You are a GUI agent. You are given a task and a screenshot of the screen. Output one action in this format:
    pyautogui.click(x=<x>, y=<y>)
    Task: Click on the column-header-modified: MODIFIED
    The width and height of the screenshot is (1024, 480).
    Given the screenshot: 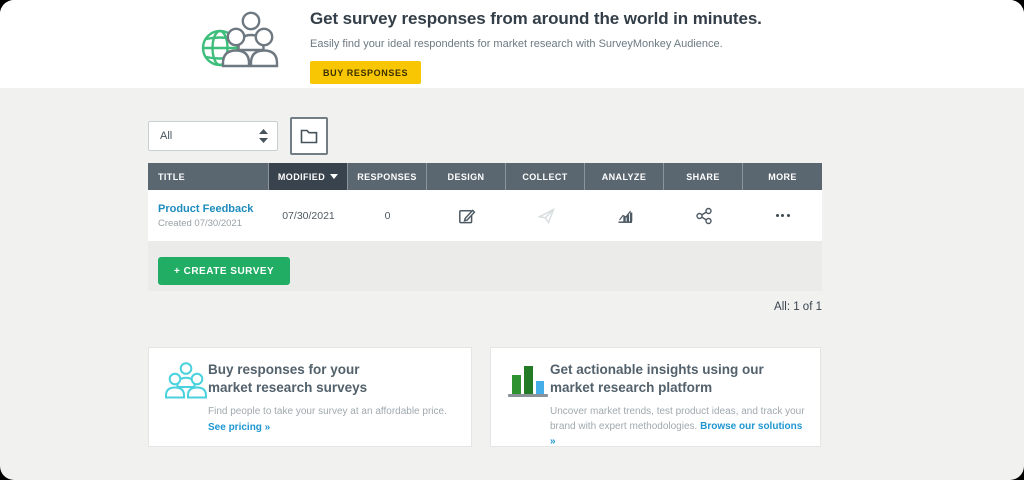 What is the action you would take?
    pyautogui.click(x=308, y=176)
    